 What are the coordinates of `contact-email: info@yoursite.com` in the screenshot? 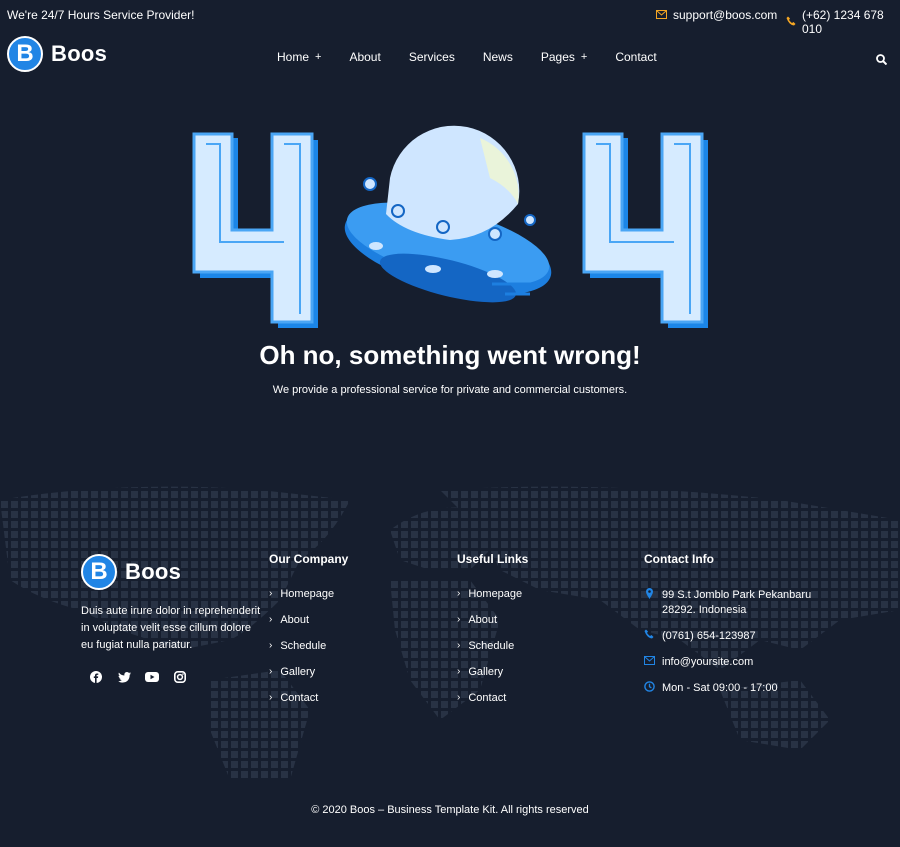 It's located at (727, 662).